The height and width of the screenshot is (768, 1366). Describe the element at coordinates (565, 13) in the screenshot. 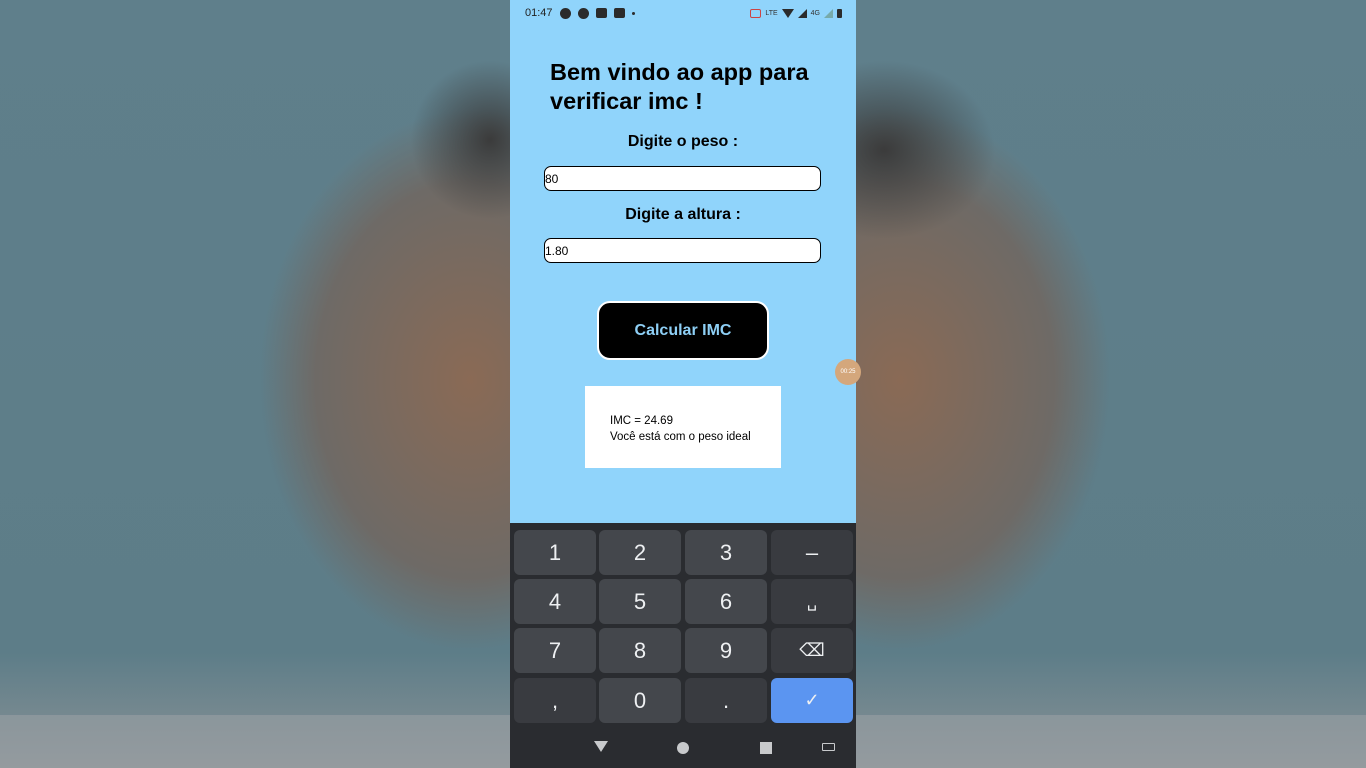

I see `whatsapp-icon` at that location.